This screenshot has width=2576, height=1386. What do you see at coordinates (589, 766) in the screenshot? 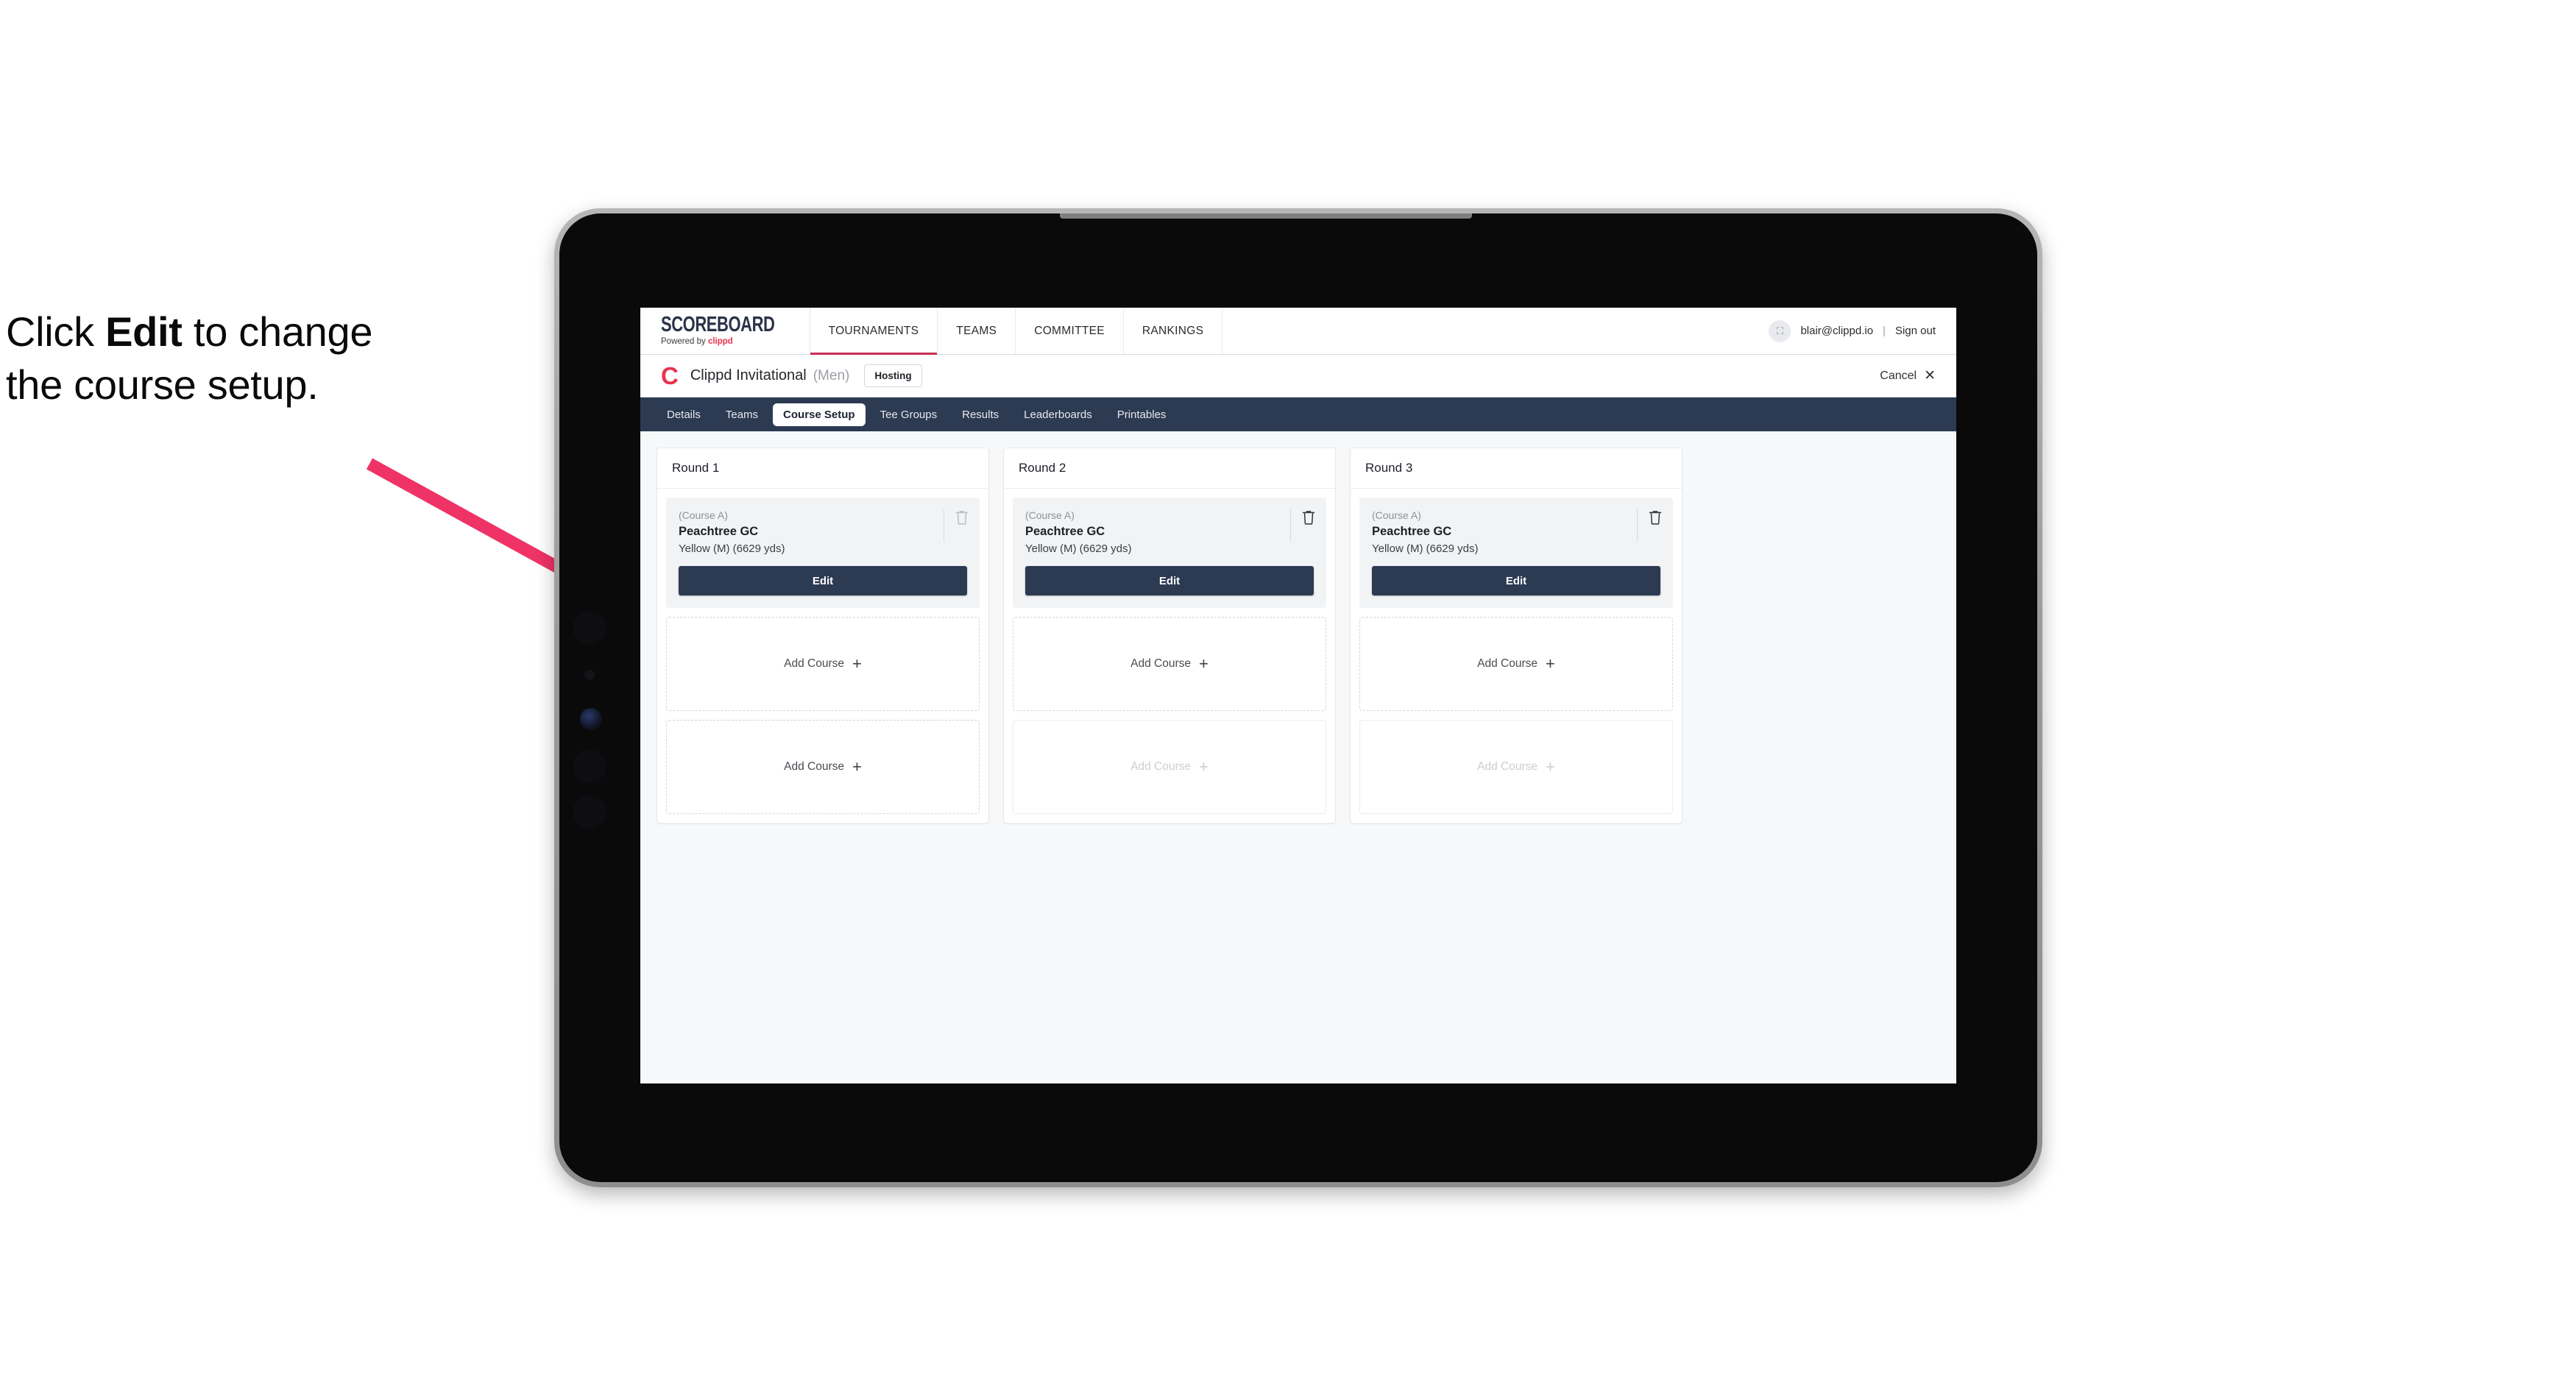
I see `bezel-sensor-2-icon` at bounding box center [589, 766].